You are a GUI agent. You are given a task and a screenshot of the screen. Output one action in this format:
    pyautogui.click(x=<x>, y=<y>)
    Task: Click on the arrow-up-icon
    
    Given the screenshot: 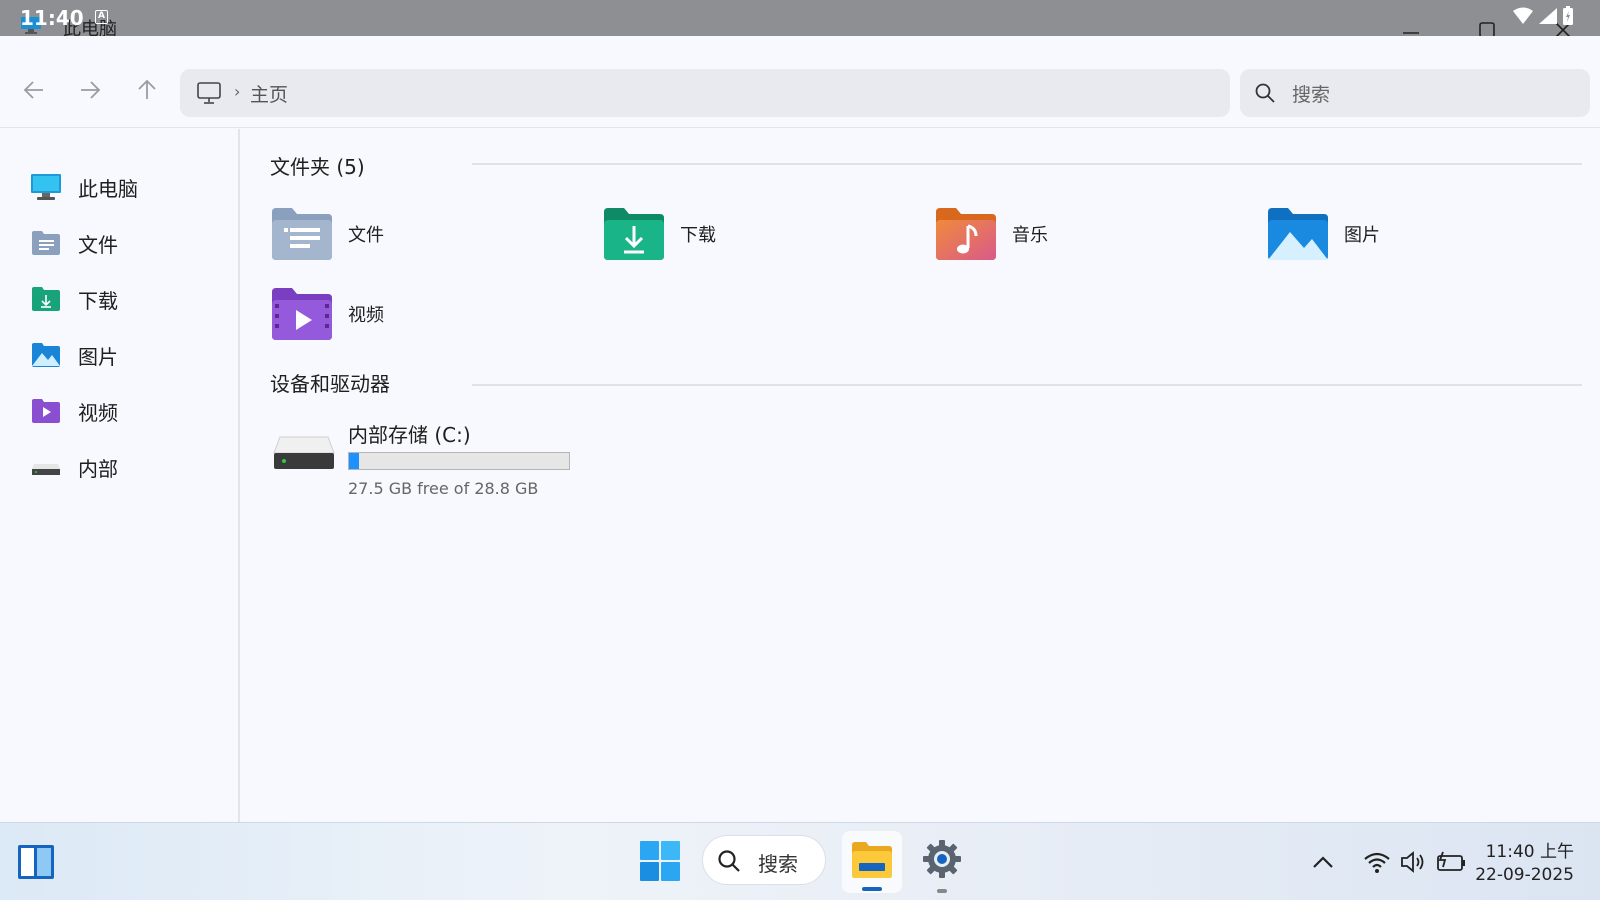 What is the action you would take?
    pyautogui.click(x=147, y=89)
    